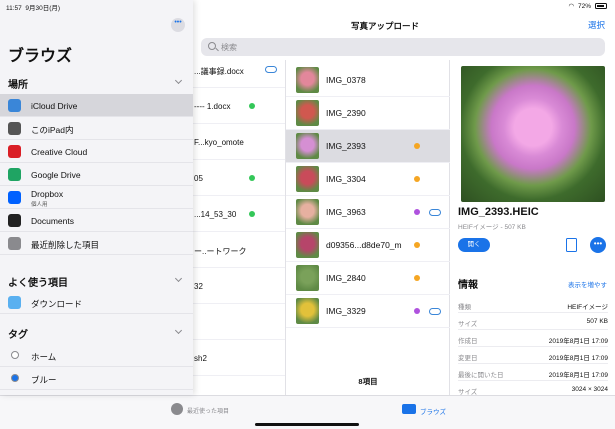  Describe the element at coordinates (212, 106) in the screenshot. I see `list-item-label: ---- 1.docx` at that location.